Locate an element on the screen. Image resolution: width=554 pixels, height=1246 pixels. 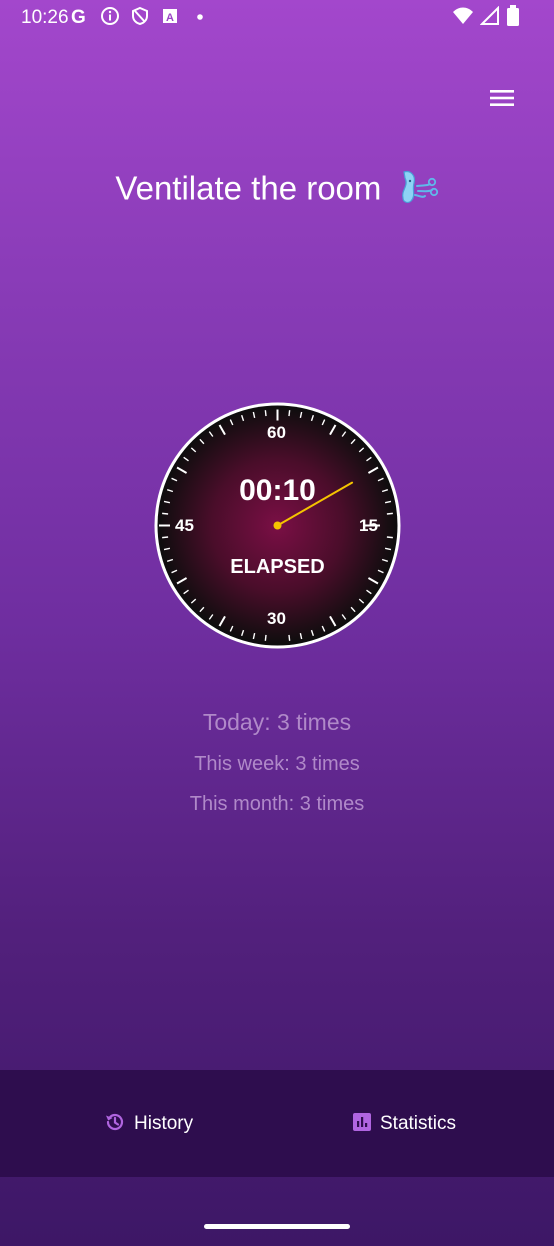
dot-icon is located at coordinates (200, 18).